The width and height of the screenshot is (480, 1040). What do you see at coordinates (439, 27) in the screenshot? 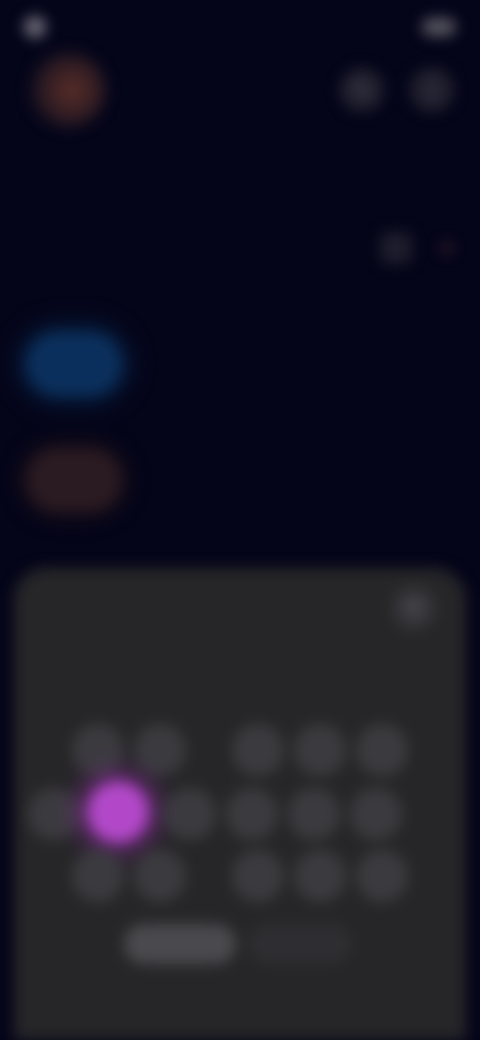
I see `signal-icon` at bounding box center [439, 27].